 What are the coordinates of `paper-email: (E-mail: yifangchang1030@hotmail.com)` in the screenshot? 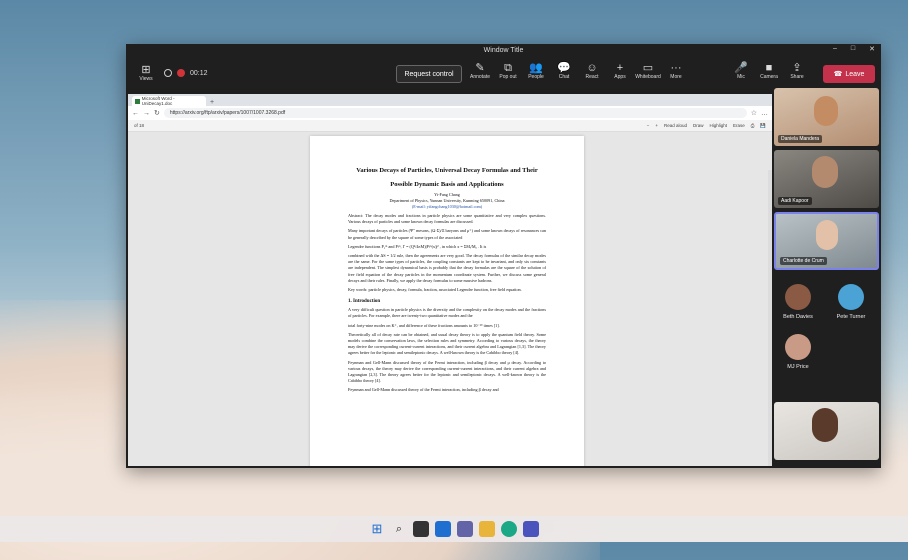 It's located at (447, 206).